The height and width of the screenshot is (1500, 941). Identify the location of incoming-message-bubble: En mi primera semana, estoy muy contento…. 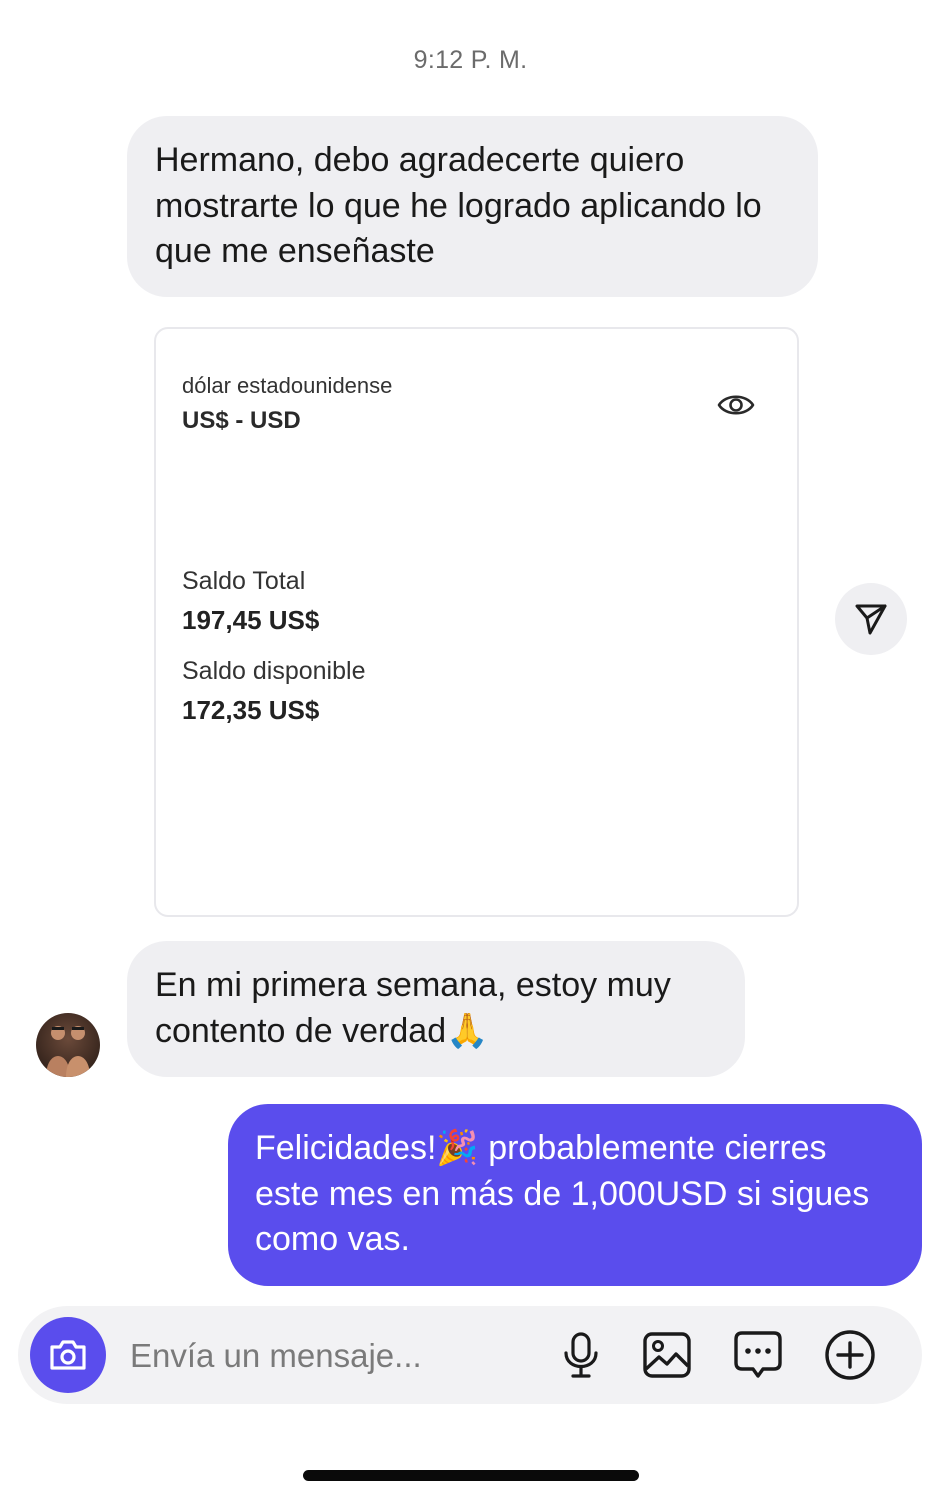
(436, 1009).